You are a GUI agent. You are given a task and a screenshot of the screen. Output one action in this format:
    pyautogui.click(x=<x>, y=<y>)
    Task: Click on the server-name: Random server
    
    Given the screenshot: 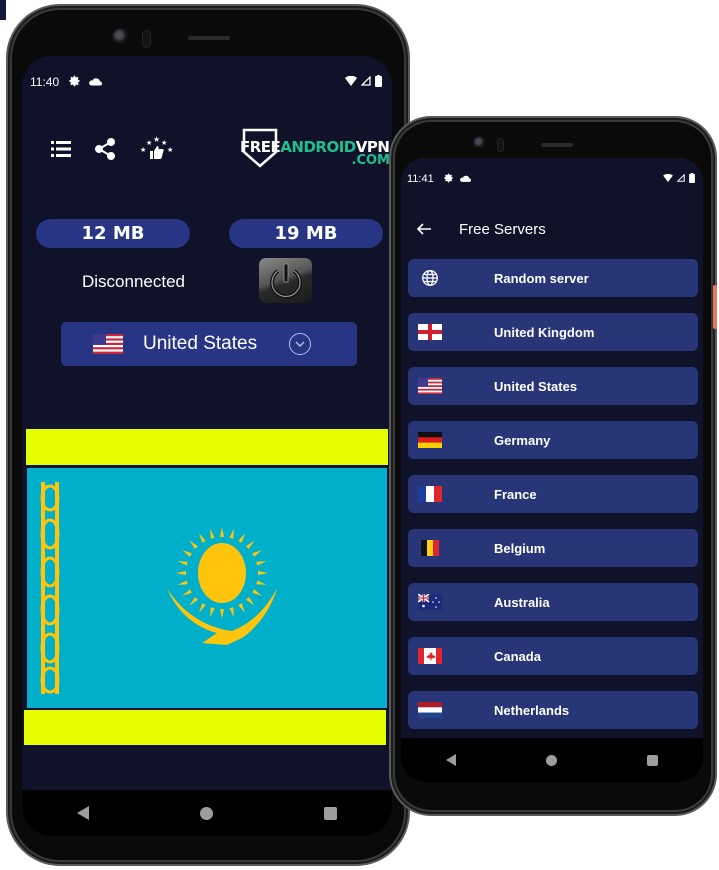 What is the action you would take?
    pyautogui.click(x=541, y=278)
    